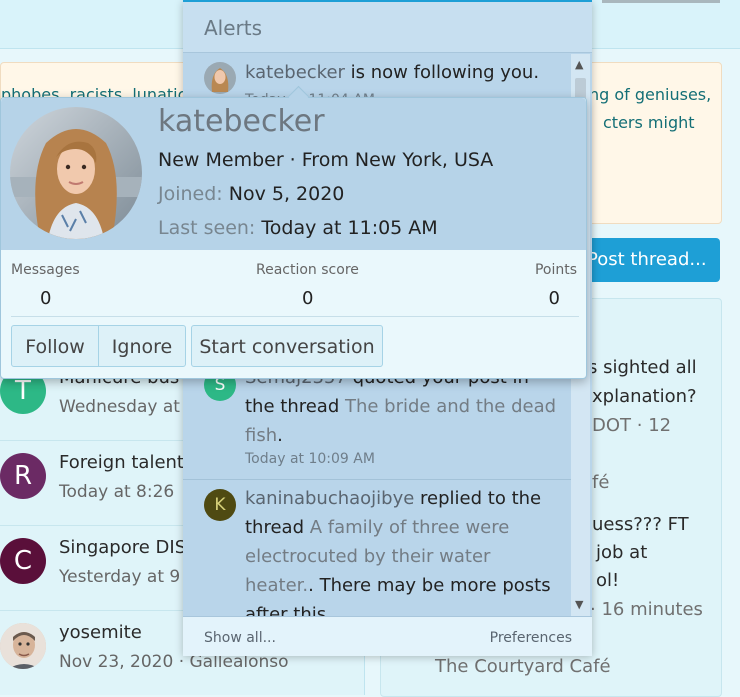 The image size is (740, 697). Describe the element at coordinates (646, 609) in the screenshot. I see `latest-post-meta: · 16 minutes` at that location.